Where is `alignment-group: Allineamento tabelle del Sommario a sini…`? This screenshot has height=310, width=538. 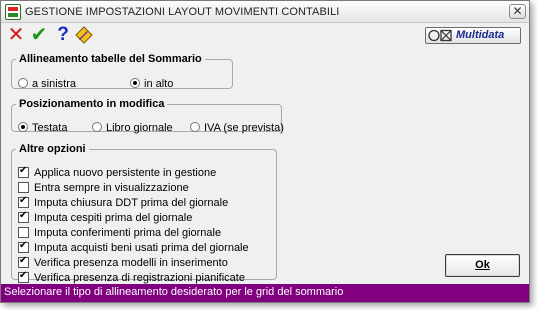 alignment-group: Allineamento tabelle del Sommario a sini… is located at coordinates (122, 71).